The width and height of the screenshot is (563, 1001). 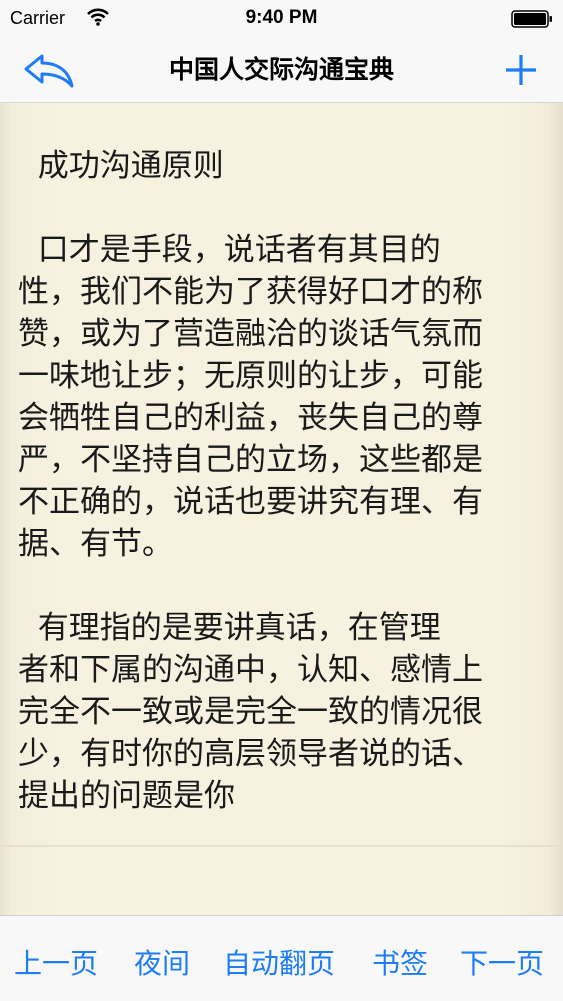 What do you see at coordinates (400, 962) in the screenshot?
I see `bookmark-button: 书签` at bounding box center [400, 962].